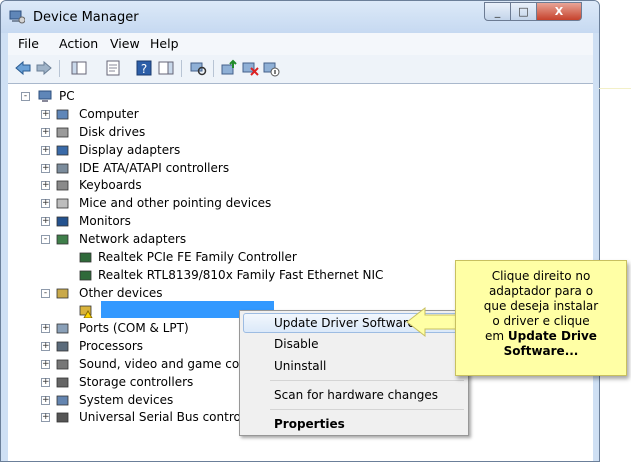 This screenshot has height=464, width=631. I want to click on callout-bold-text: Update Drive, so click(552, 336).